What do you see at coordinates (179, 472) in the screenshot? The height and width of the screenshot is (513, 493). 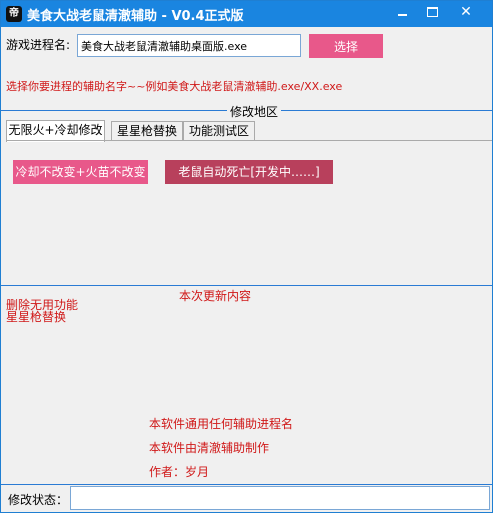 I see `info-line-author: 作者：岁月` at bounding box center [179, 472].